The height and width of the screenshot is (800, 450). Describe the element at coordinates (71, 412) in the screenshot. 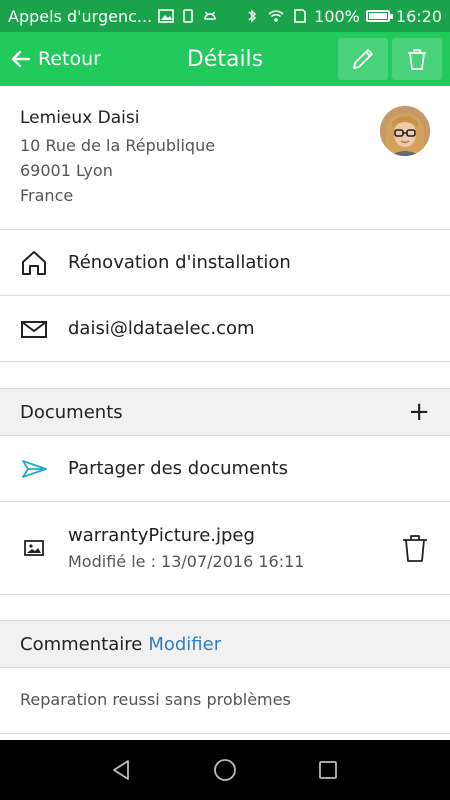

I see `documents-title: Documents` at that location.